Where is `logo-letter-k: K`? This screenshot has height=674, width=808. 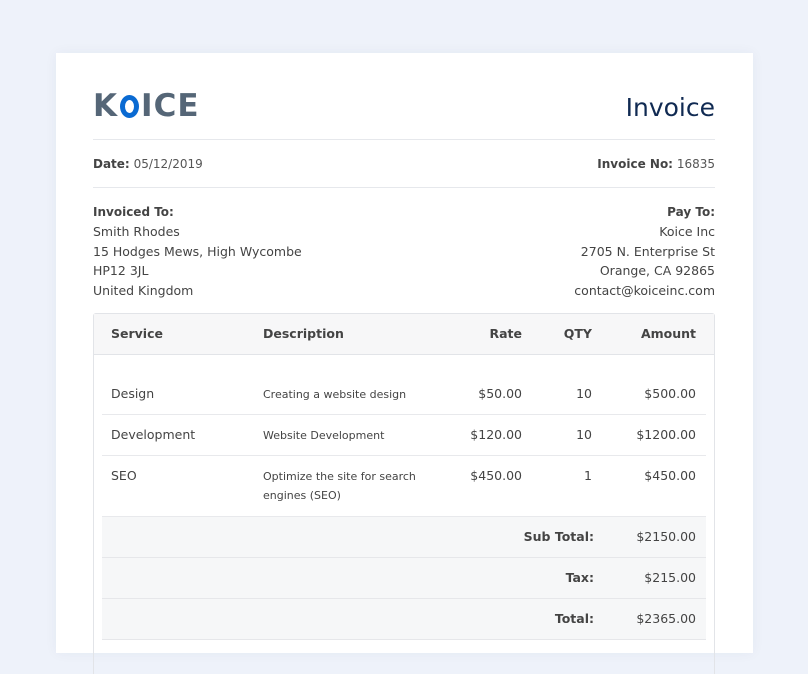 logo-letter-k: K is located at coordinates (106, 106).